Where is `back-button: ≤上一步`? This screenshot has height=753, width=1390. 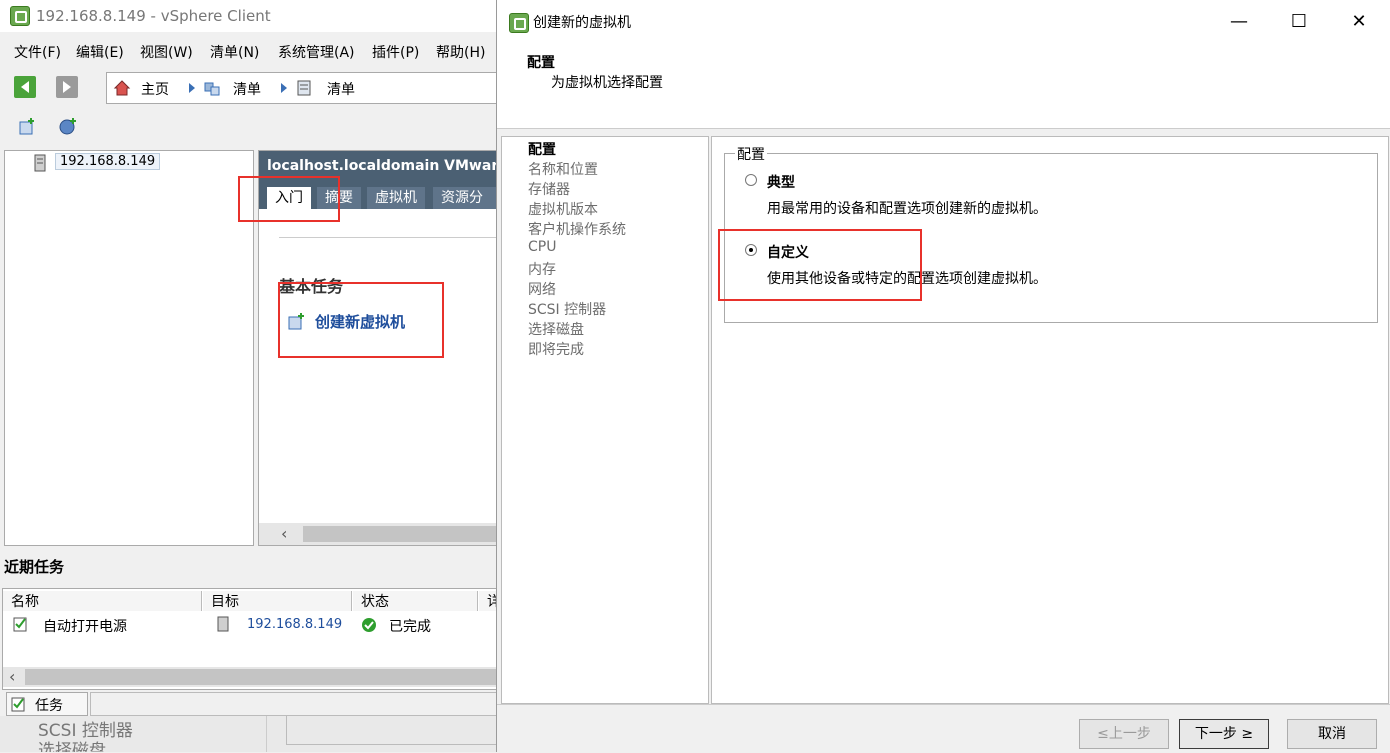 back-button: ≤上一步 is located at coordinates (1124, 734).